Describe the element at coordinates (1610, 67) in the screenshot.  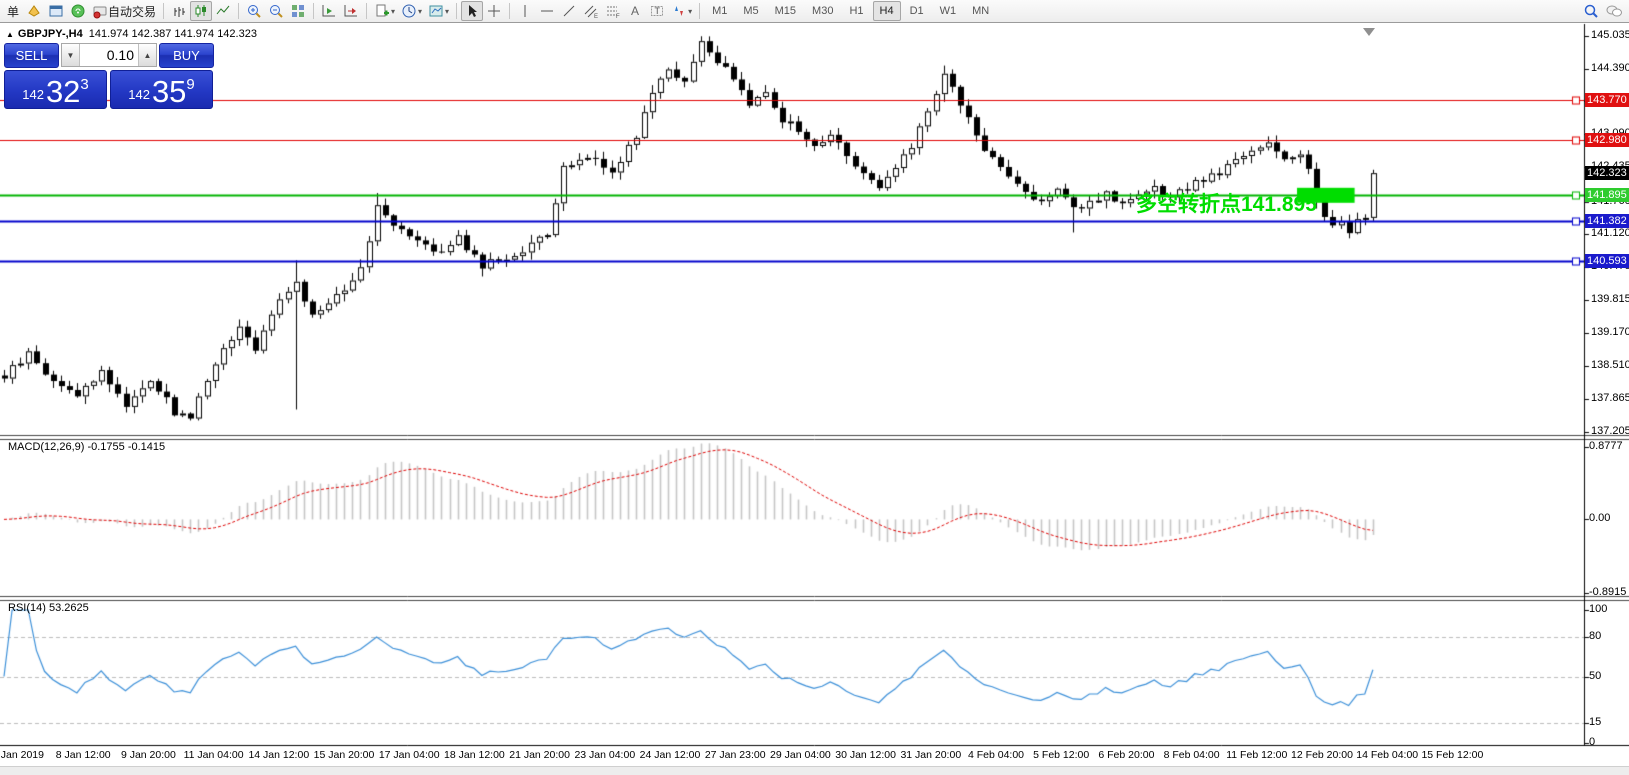
I see `price-tick-label: 144.390` at that location.